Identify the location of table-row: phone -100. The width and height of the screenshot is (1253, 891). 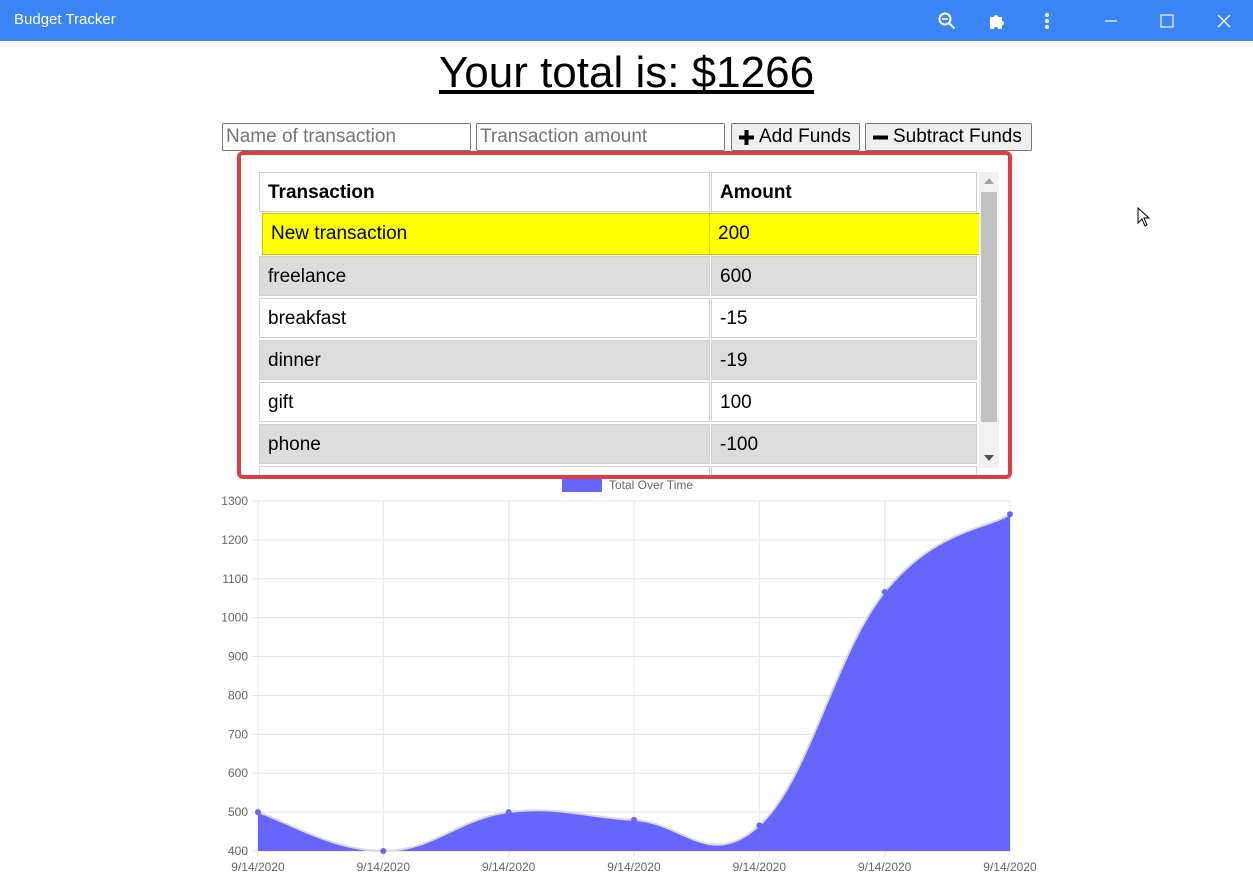
(618, 445).